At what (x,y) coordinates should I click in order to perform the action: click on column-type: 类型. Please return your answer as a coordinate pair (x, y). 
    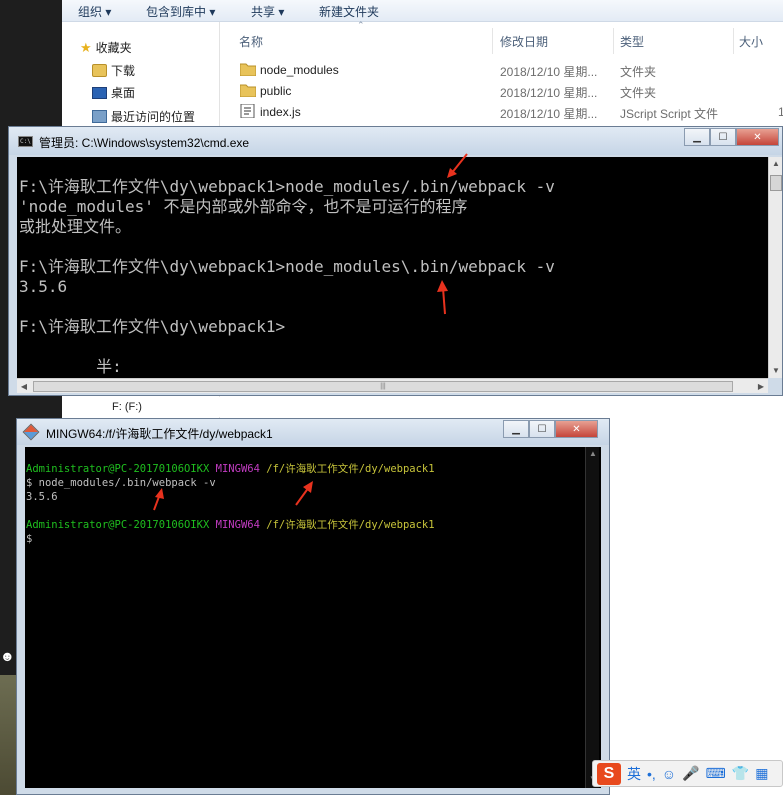
    Looking at the image, I should click on (632, 41).